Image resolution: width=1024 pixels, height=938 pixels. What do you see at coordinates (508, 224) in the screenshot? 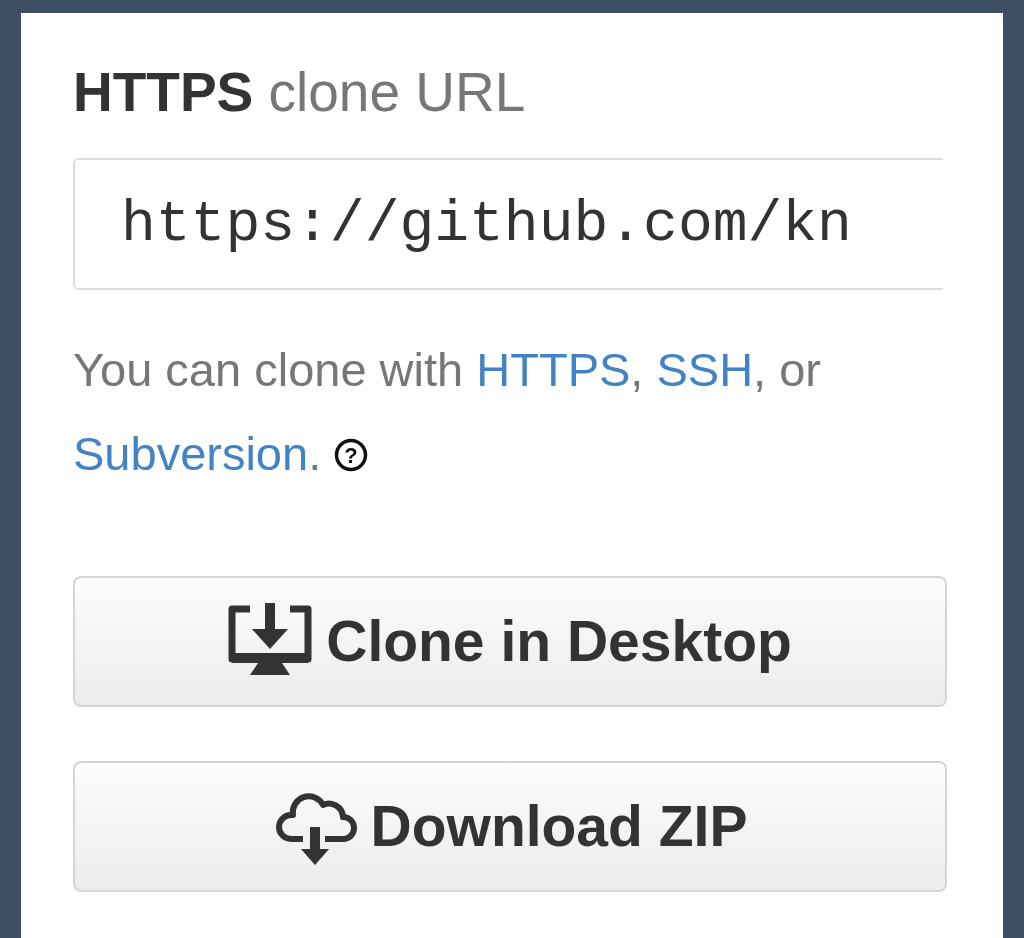
I see `clone-url-field: https://github.com/kn` at bounding box center [508, 224].